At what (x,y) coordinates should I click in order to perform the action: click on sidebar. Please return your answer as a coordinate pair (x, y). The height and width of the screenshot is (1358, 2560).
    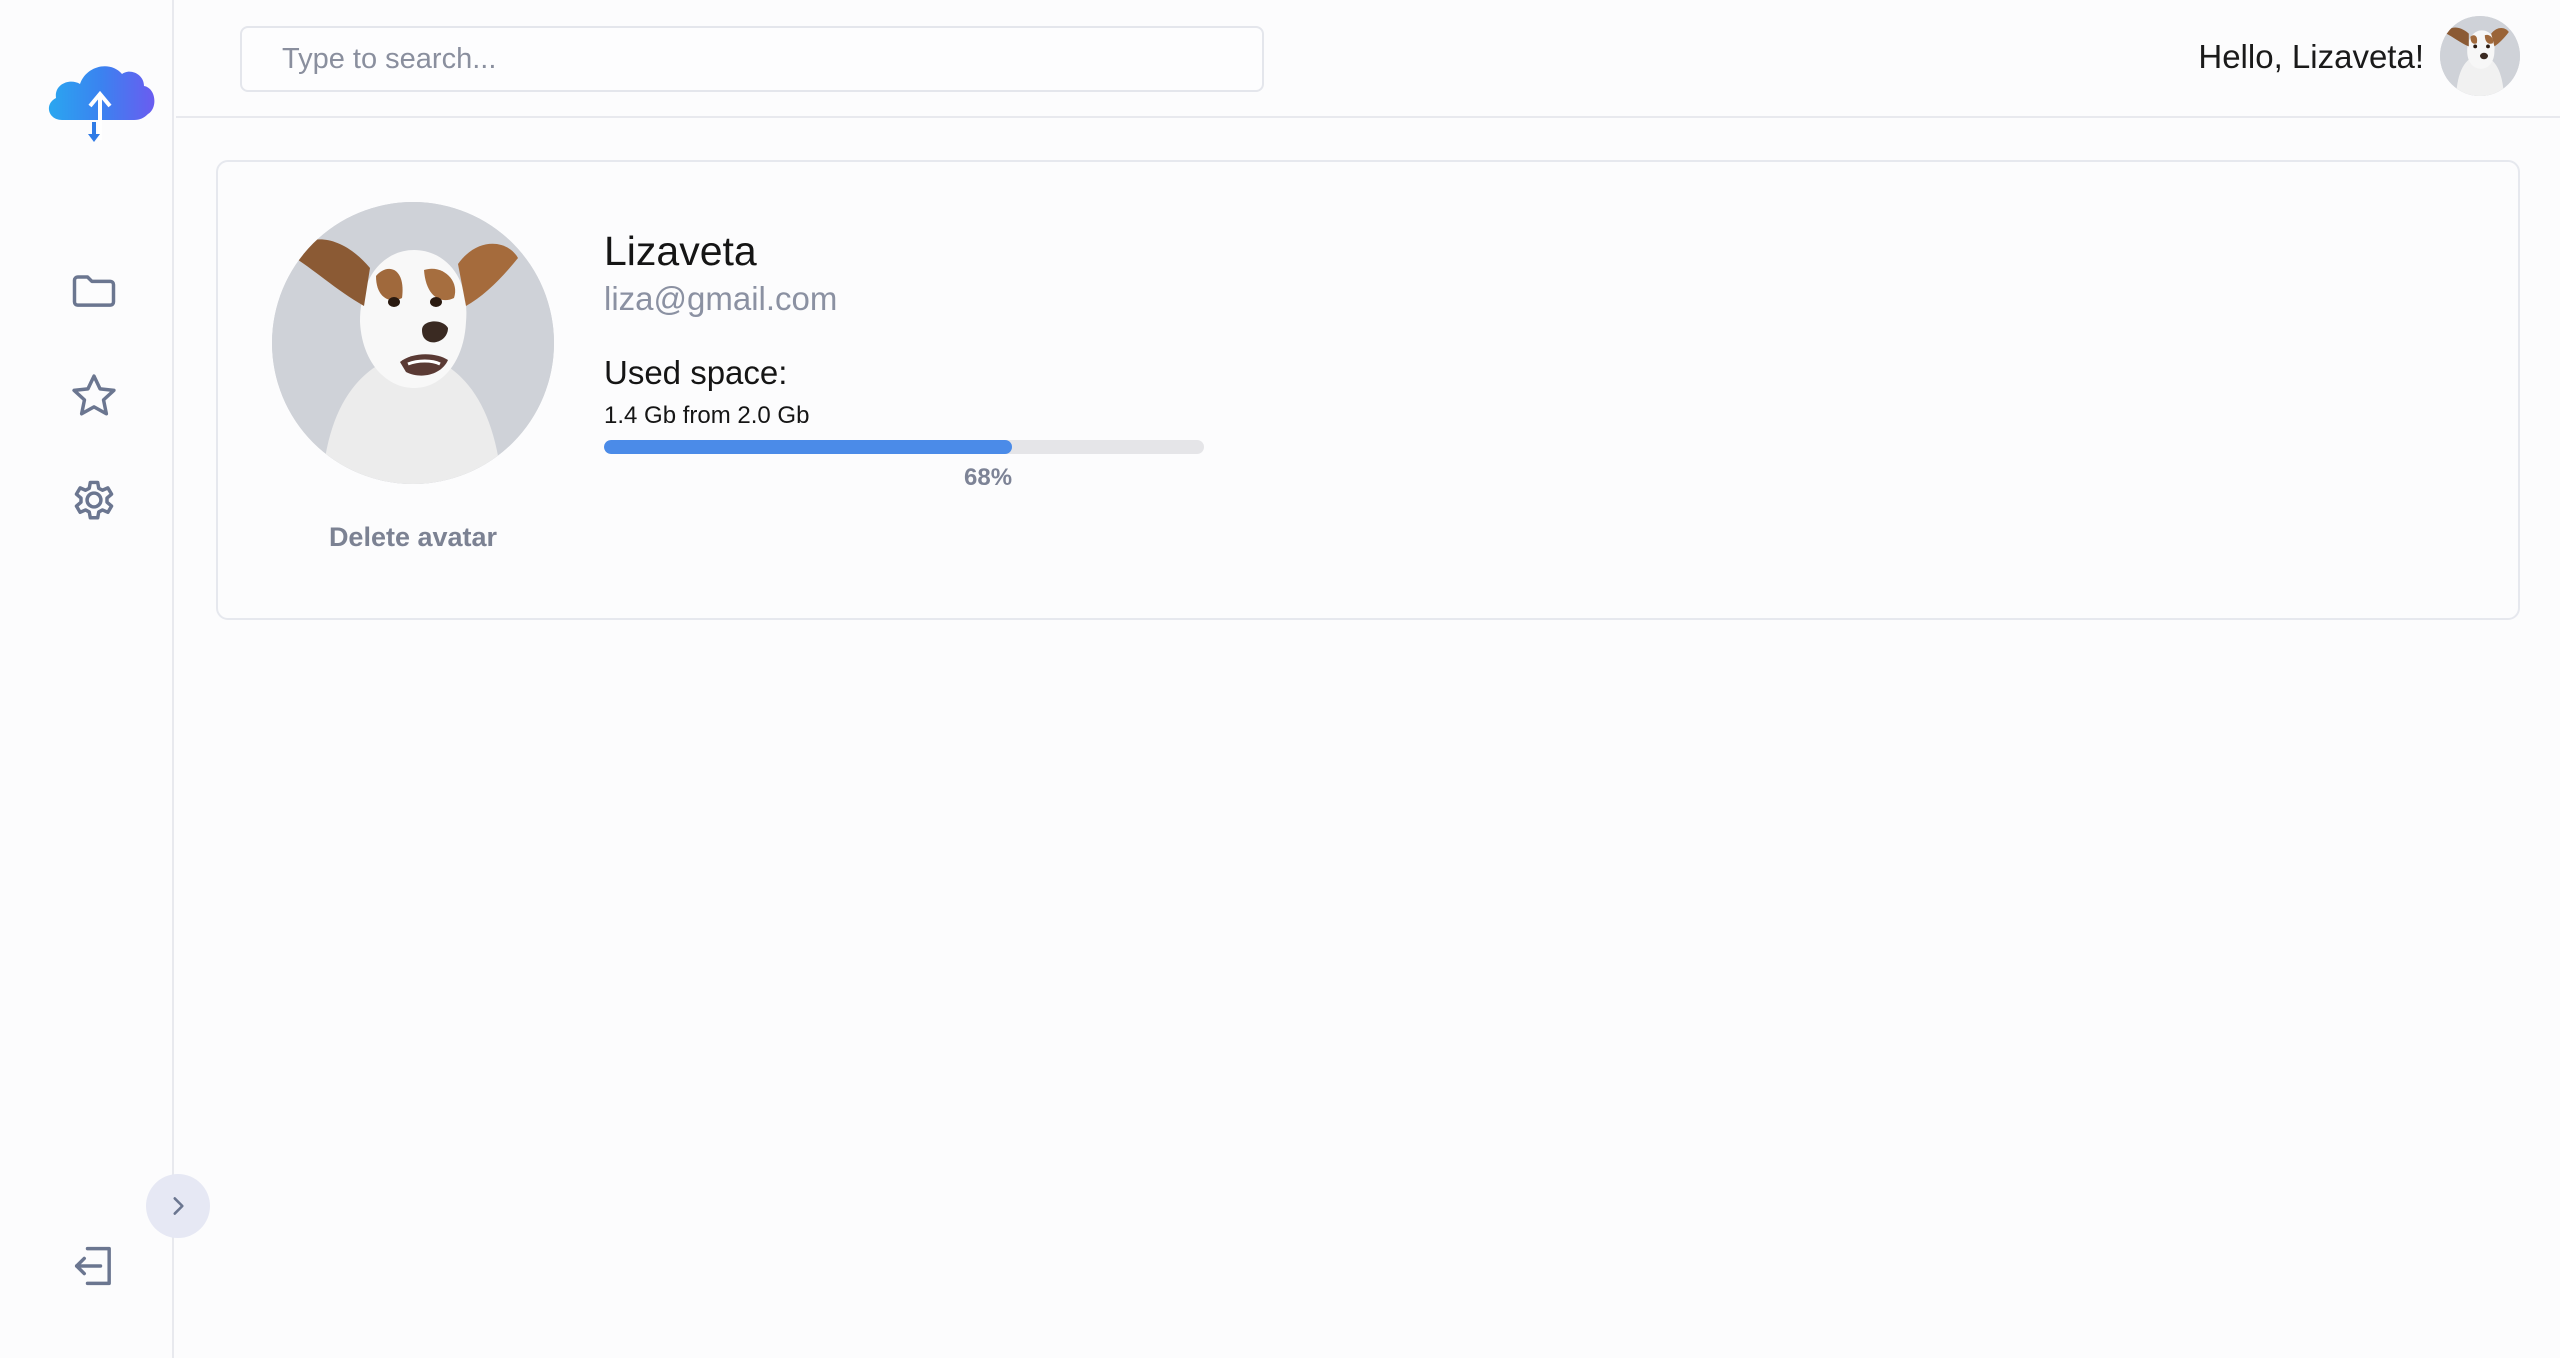
    Looking at the image, I should click on (87, 679).